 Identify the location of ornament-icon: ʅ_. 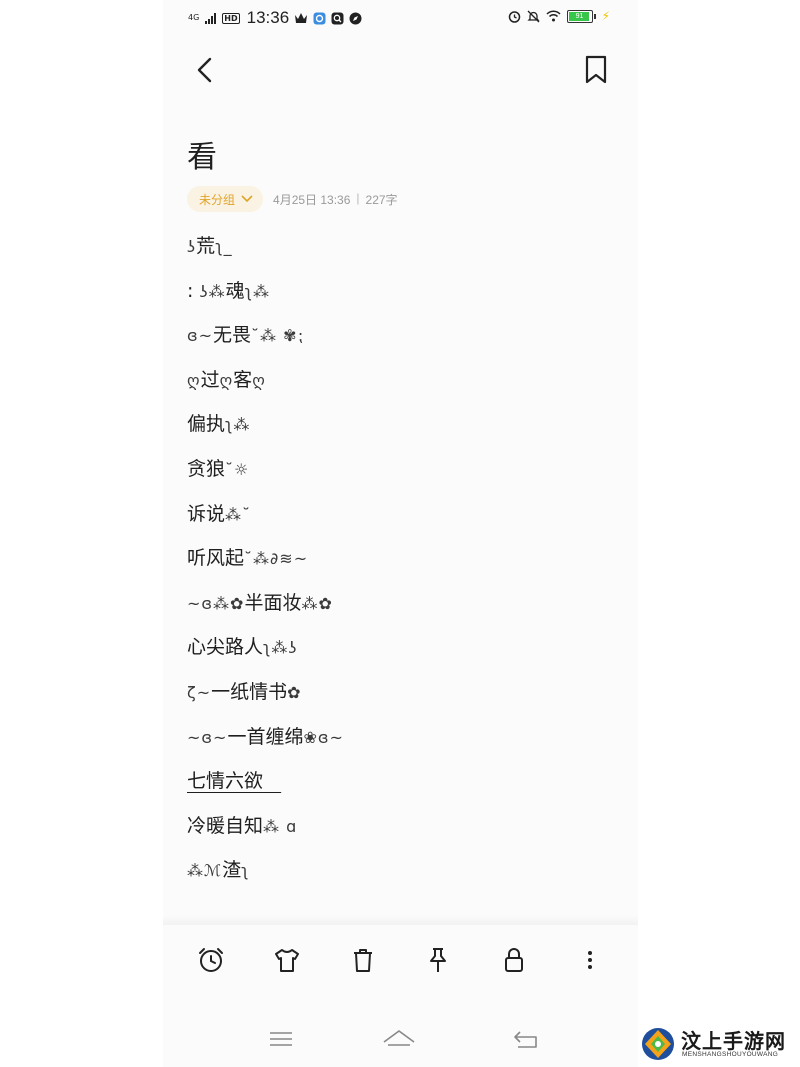
(224, 246).